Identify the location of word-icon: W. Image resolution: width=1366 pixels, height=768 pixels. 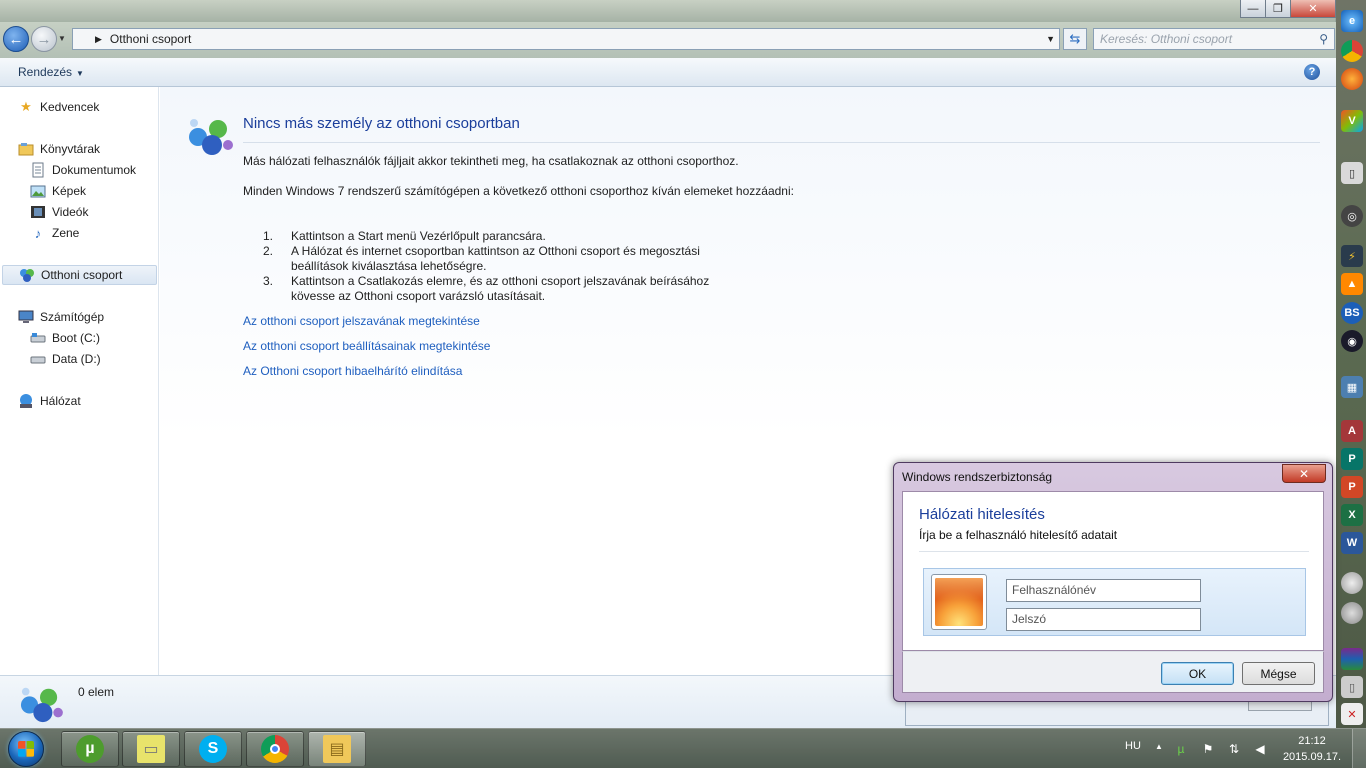
(1352, 543).